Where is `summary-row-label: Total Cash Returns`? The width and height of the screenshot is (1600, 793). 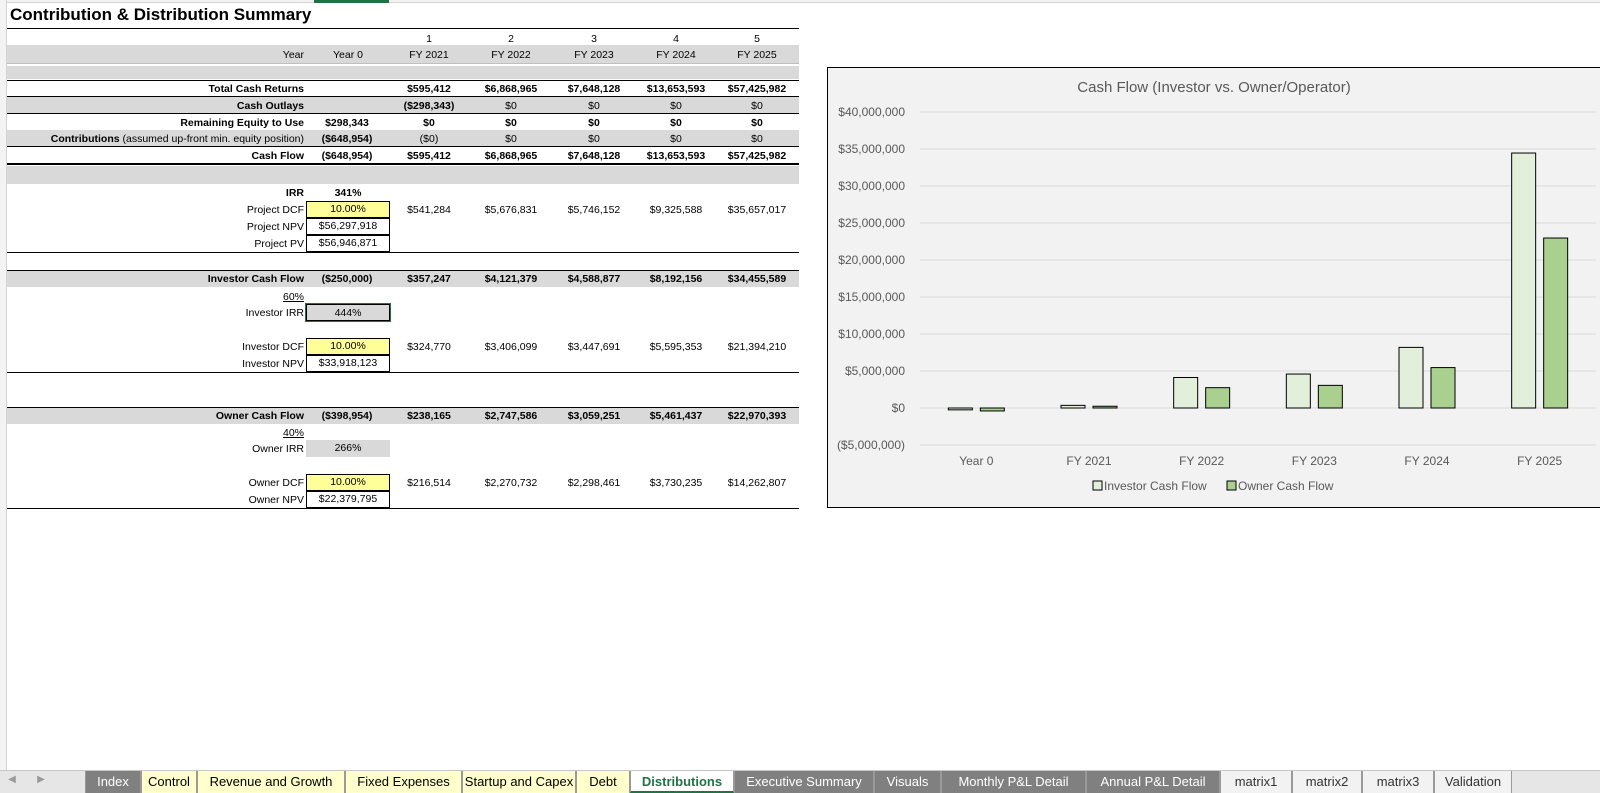 summary-row-label: Total Cash Returns is located at coordinates (155, 89).